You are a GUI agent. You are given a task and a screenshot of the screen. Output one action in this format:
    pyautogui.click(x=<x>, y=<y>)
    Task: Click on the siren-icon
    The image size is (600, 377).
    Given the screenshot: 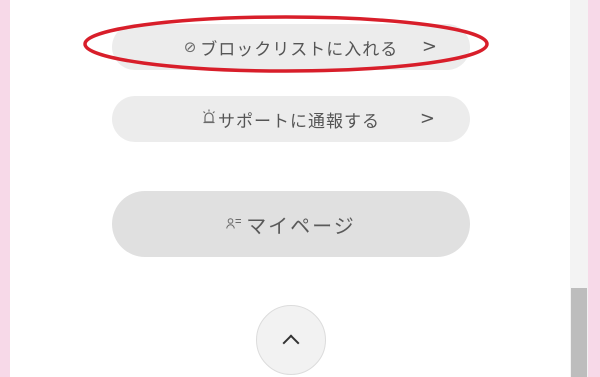 What is the action you would take?
    pyautogui.click(x=209, y=119)
    